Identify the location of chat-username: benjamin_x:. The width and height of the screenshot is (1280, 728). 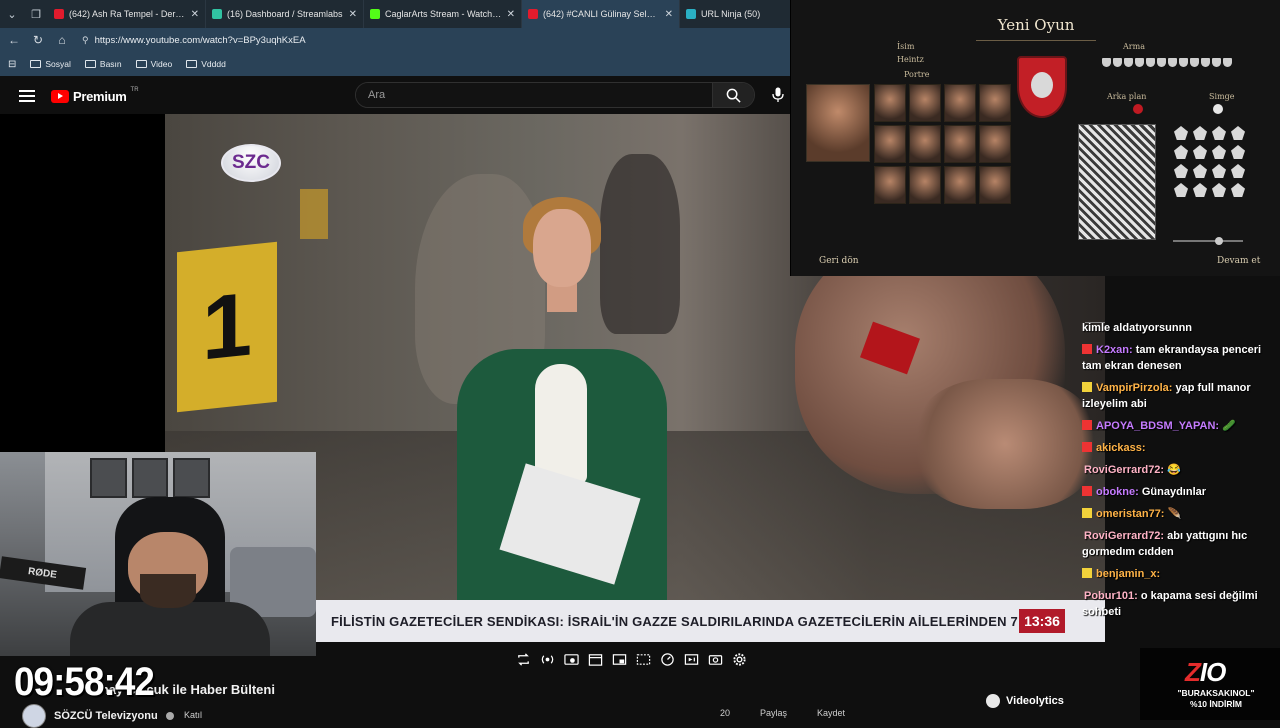
(1128, 574).